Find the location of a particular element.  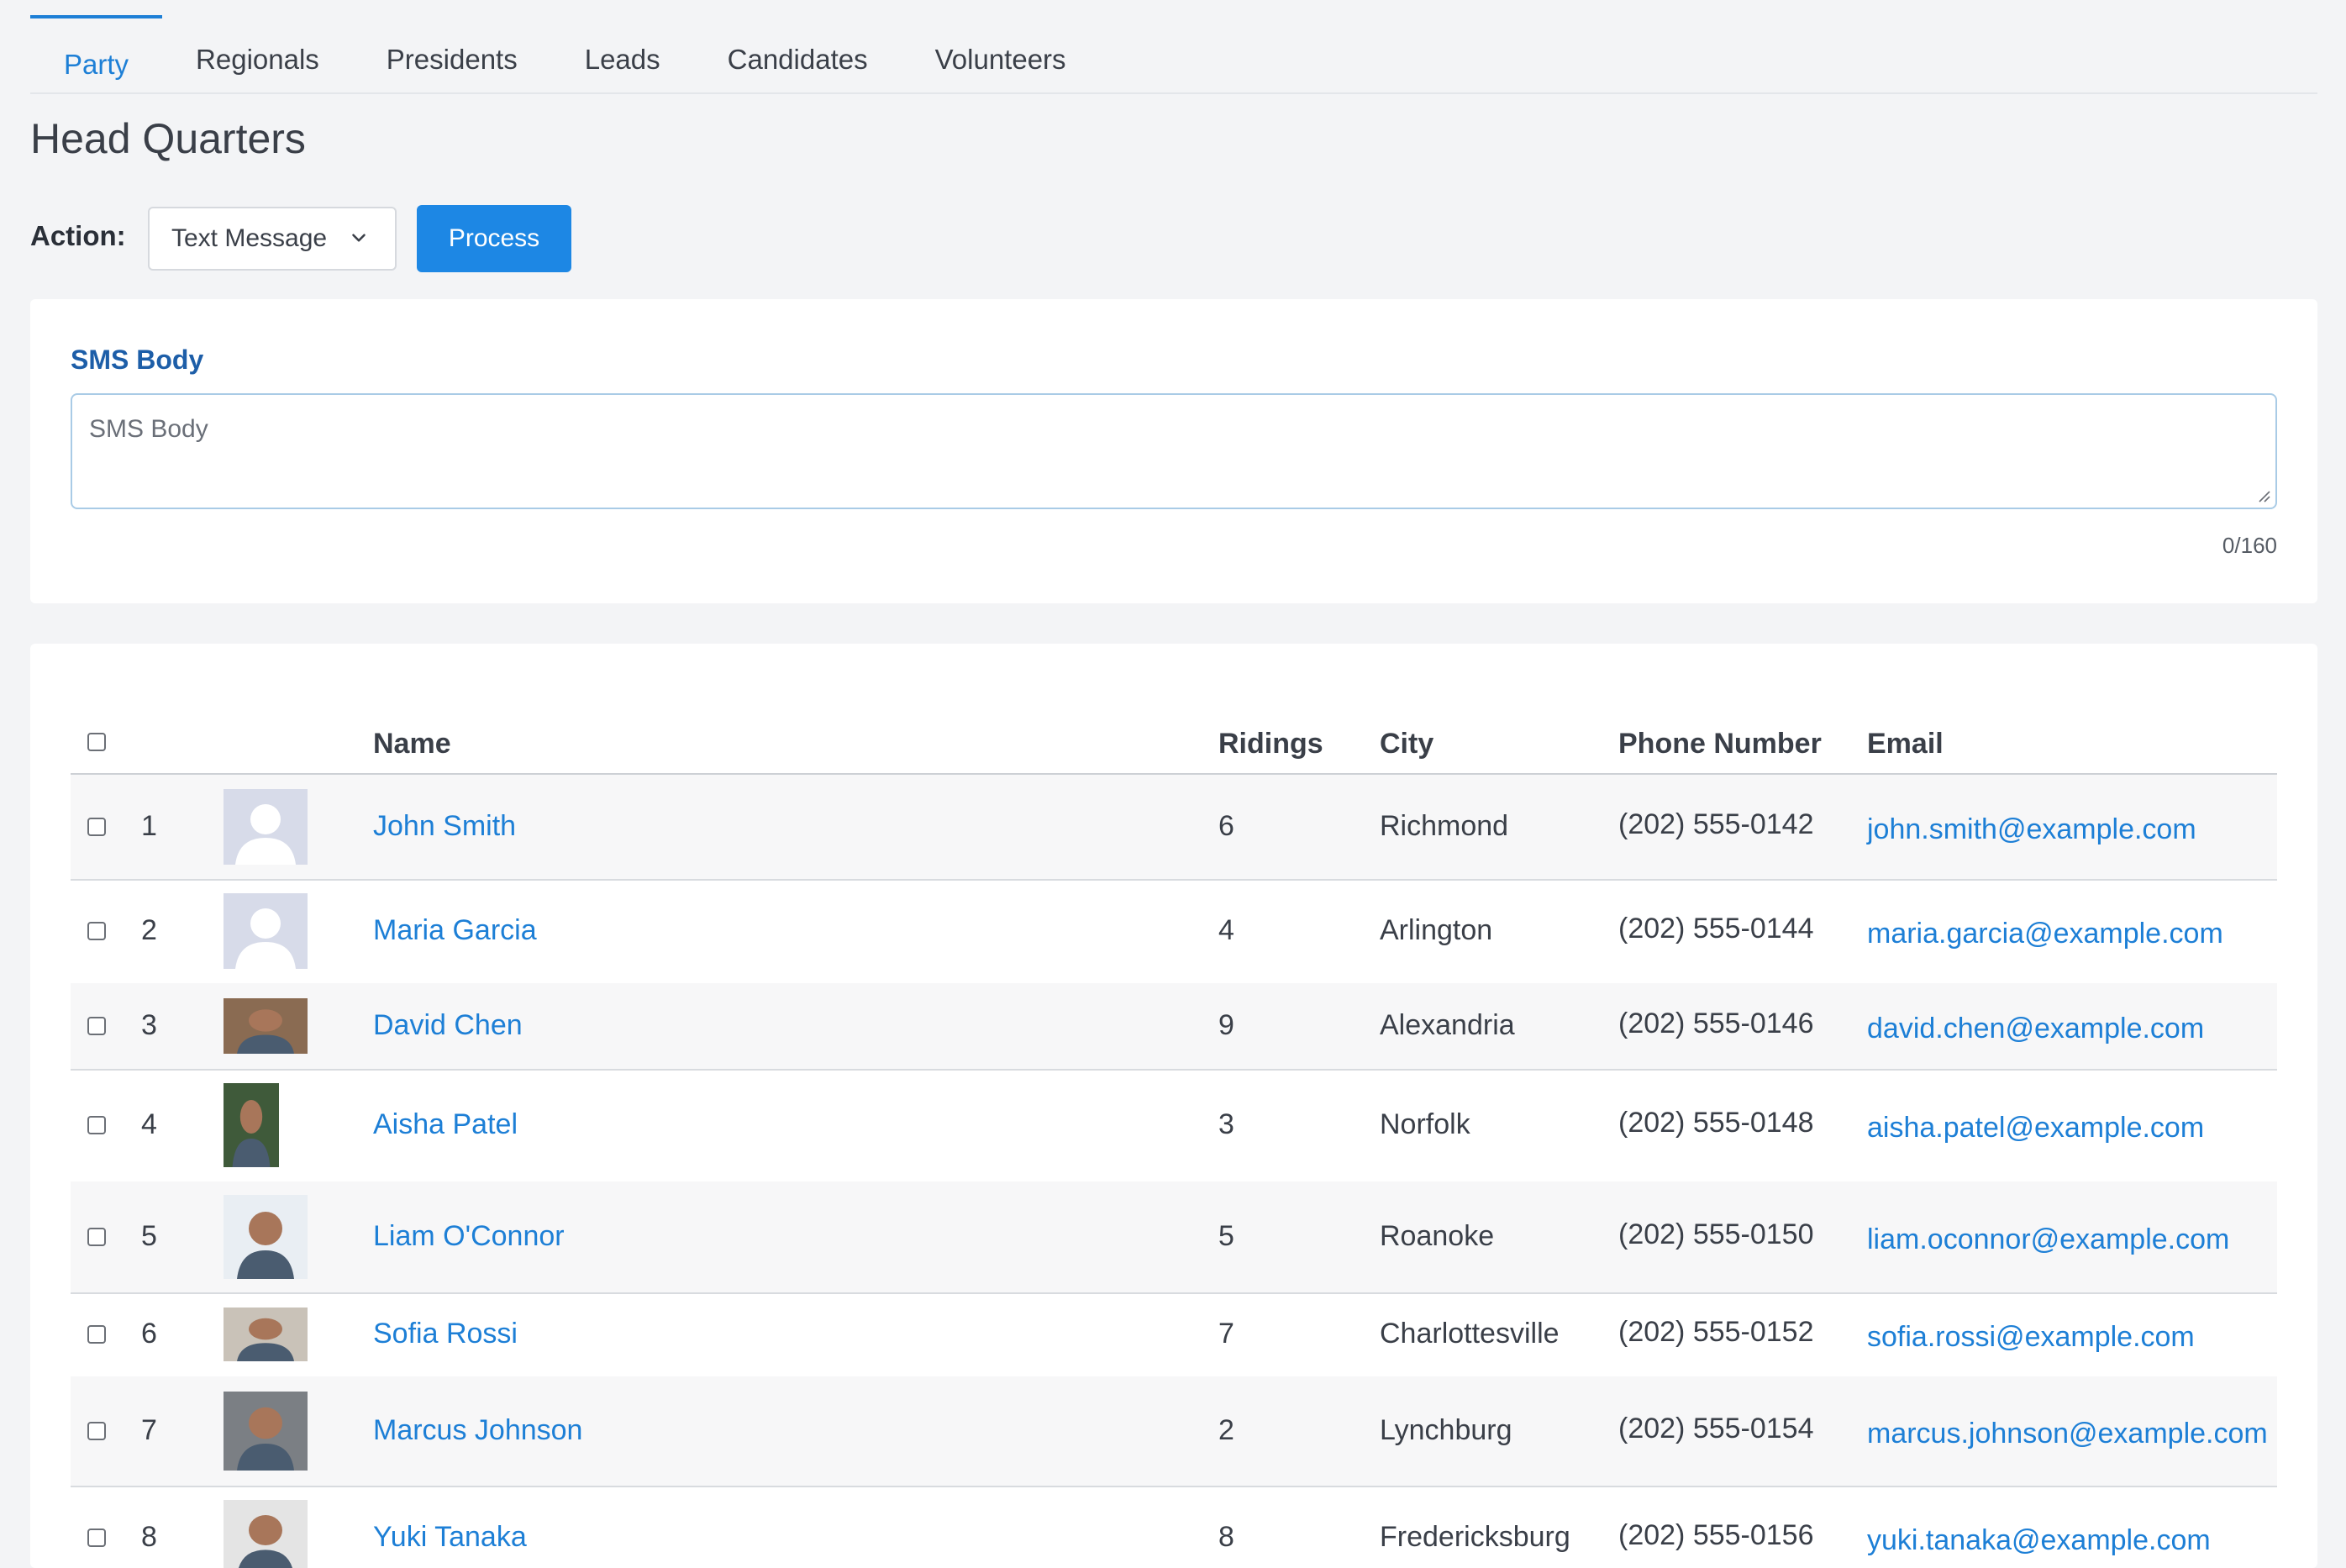

ridings-value: 8 is located at coordinates (1226, 1537).